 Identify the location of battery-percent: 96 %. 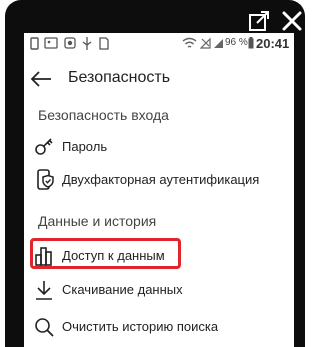
(236, 42).